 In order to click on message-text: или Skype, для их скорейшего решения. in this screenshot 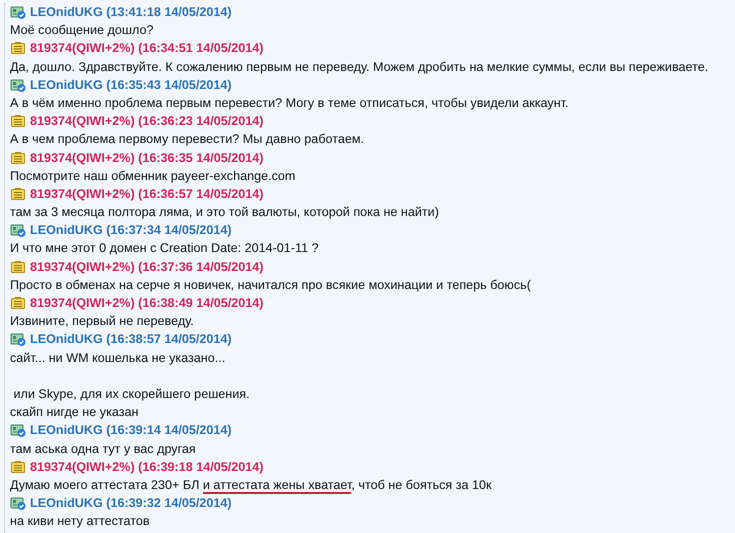, I will do `click(131, 394)`.